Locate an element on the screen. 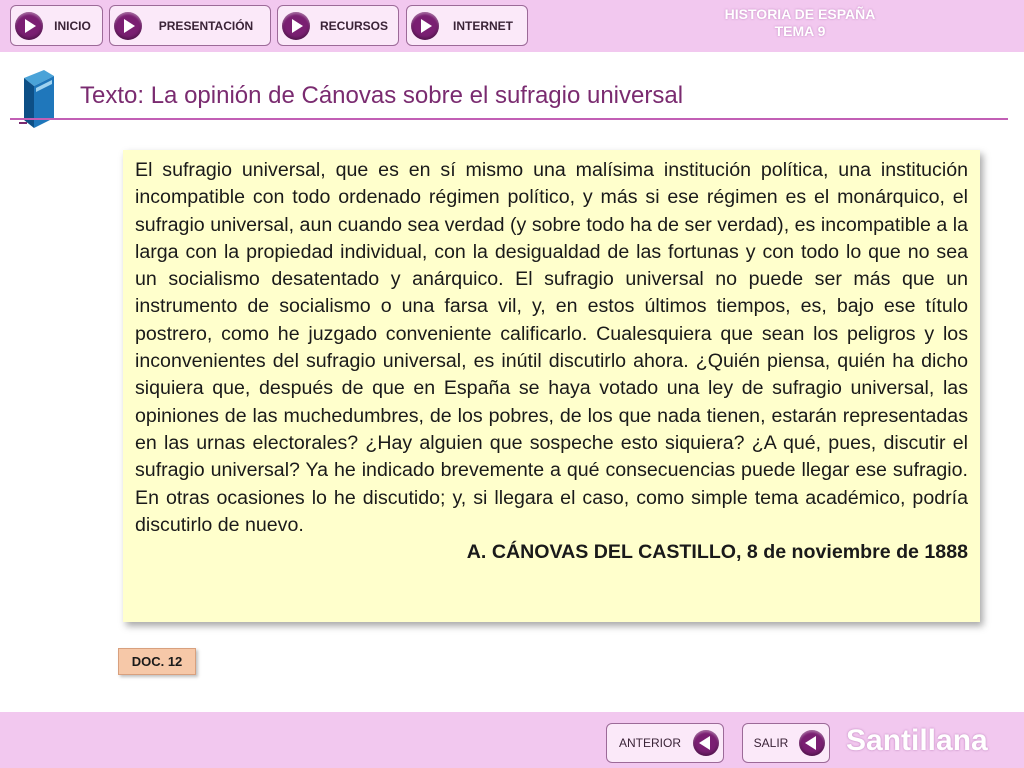  brand-subject: HISTORIA DE ESPAÑA is located at coordinates (800, 14).